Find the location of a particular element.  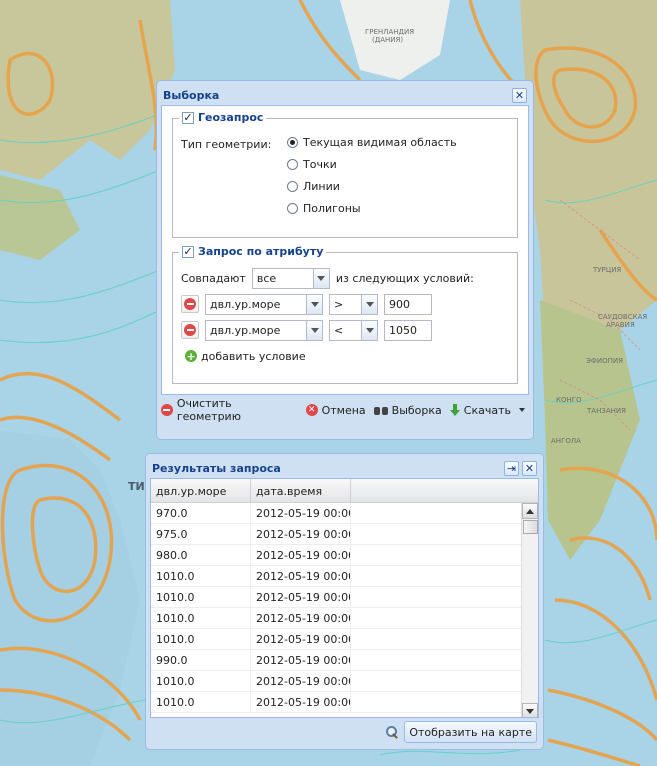

chevron-up-icon is located at coordinates (530, 511).